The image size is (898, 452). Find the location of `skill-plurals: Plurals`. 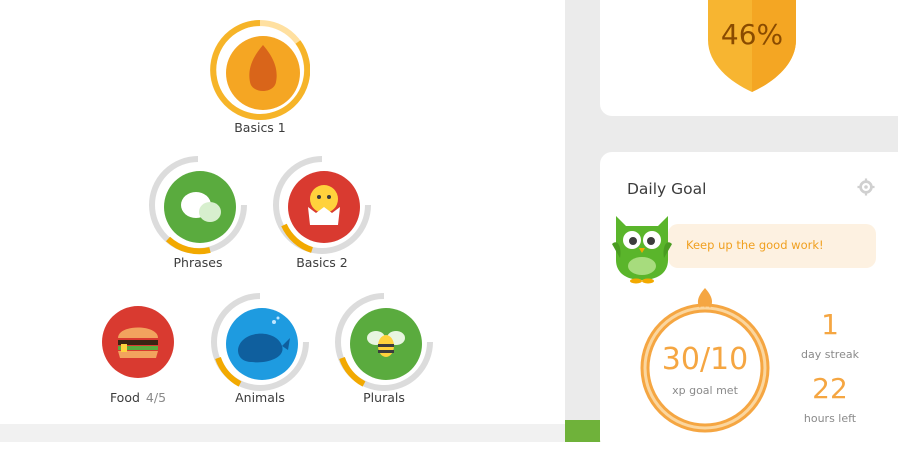

skill-plurals: Plurals is located at coordinates (384, 352).